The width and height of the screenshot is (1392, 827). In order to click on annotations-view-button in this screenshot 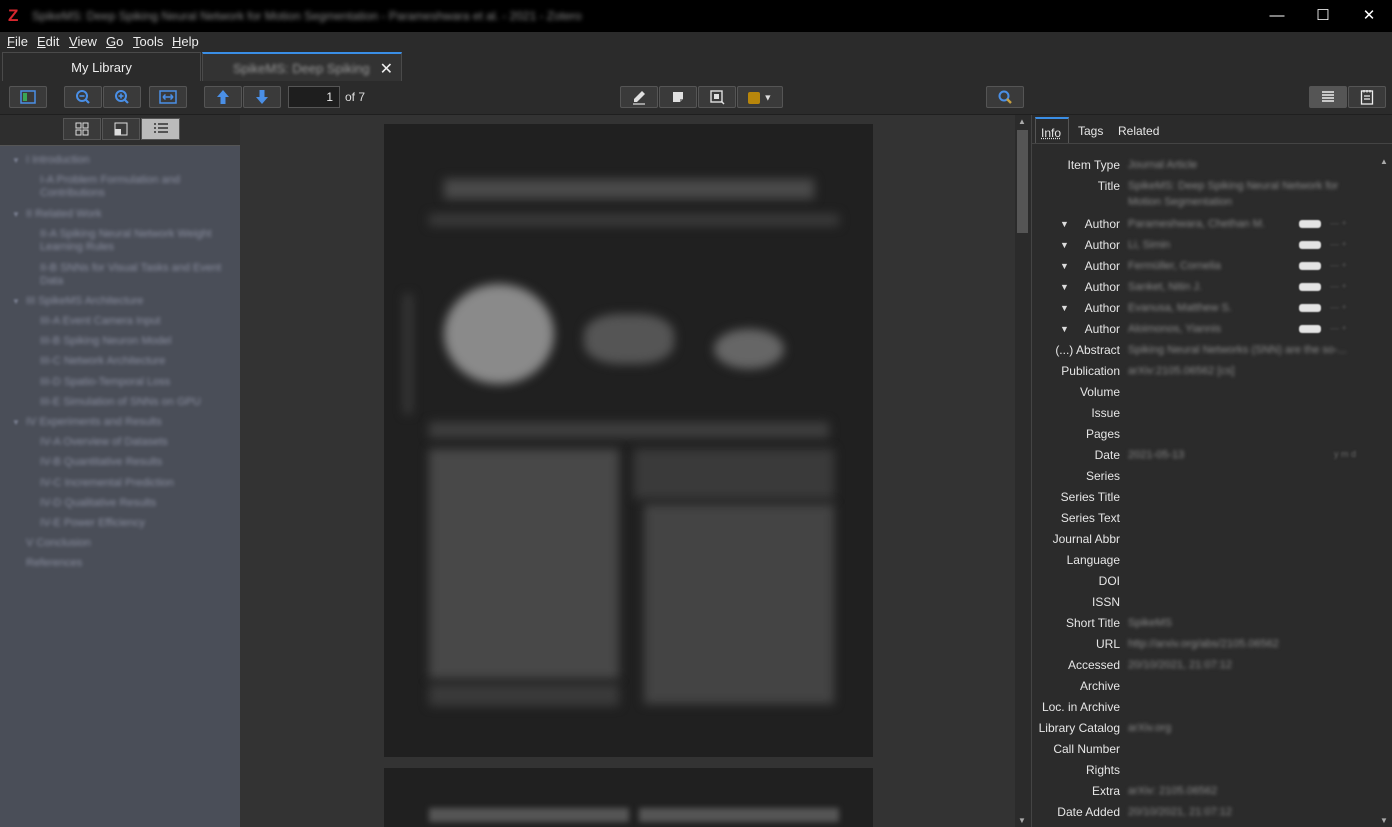, I will do `click(121, 129)`.